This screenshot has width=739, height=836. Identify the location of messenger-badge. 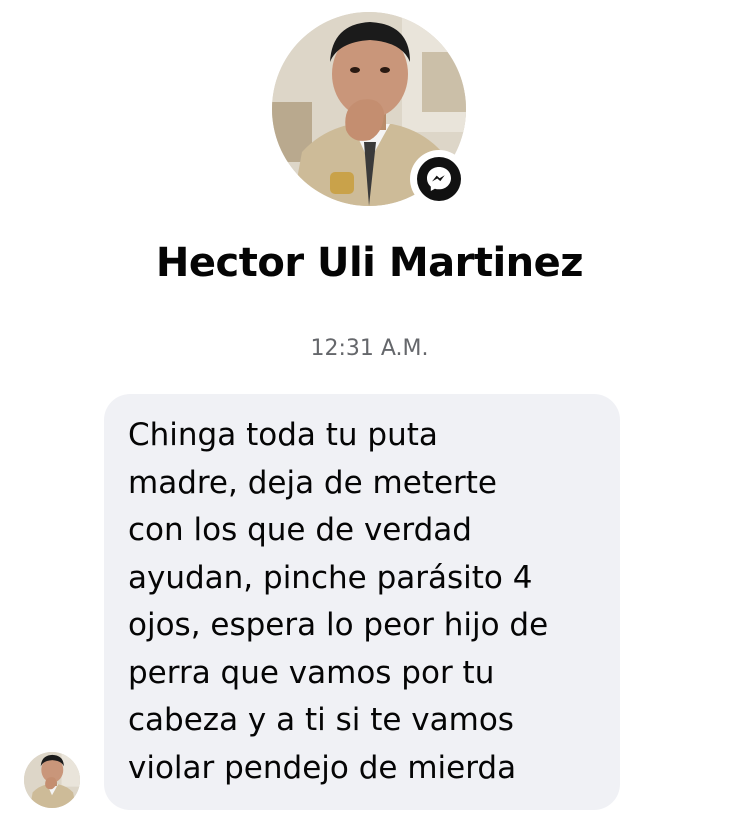
(439, 179).